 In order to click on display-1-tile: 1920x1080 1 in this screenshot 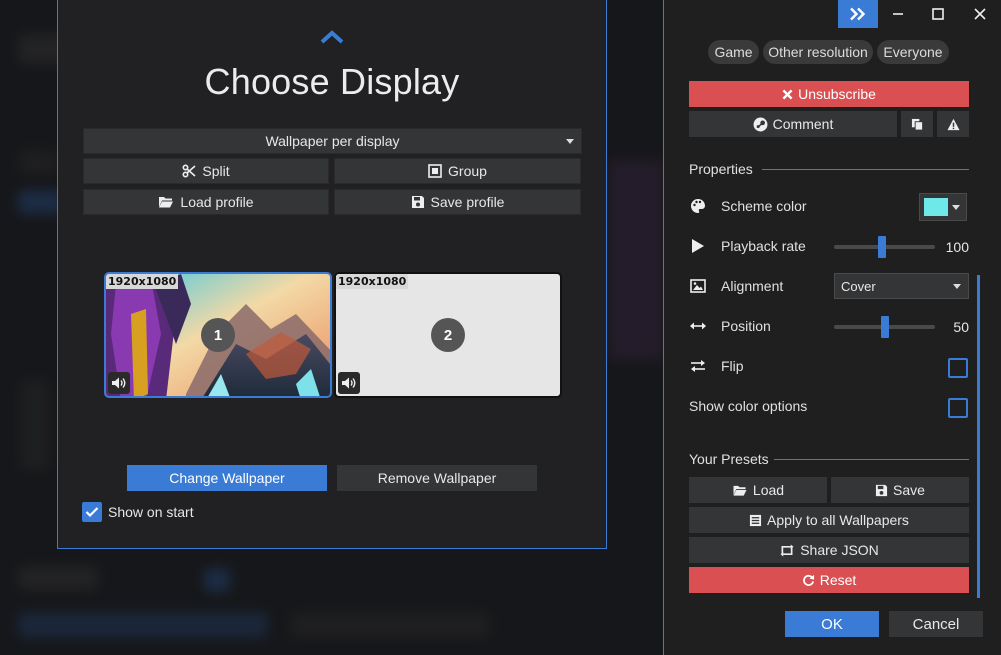, I will do `click(218, 335)`.